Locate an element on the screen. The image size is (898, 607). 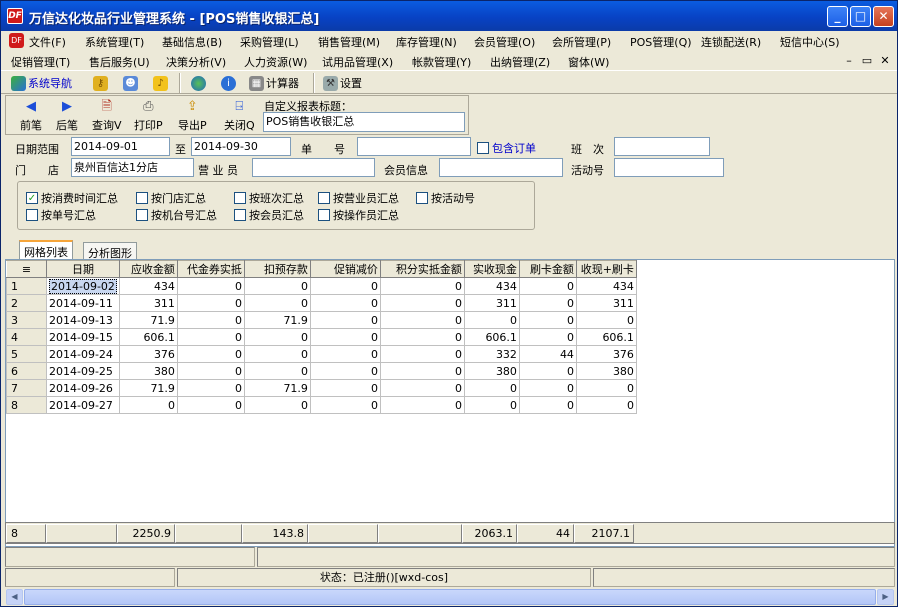
group-option-checkbox: 按单号汇总 is located at coordinates (61, 215).